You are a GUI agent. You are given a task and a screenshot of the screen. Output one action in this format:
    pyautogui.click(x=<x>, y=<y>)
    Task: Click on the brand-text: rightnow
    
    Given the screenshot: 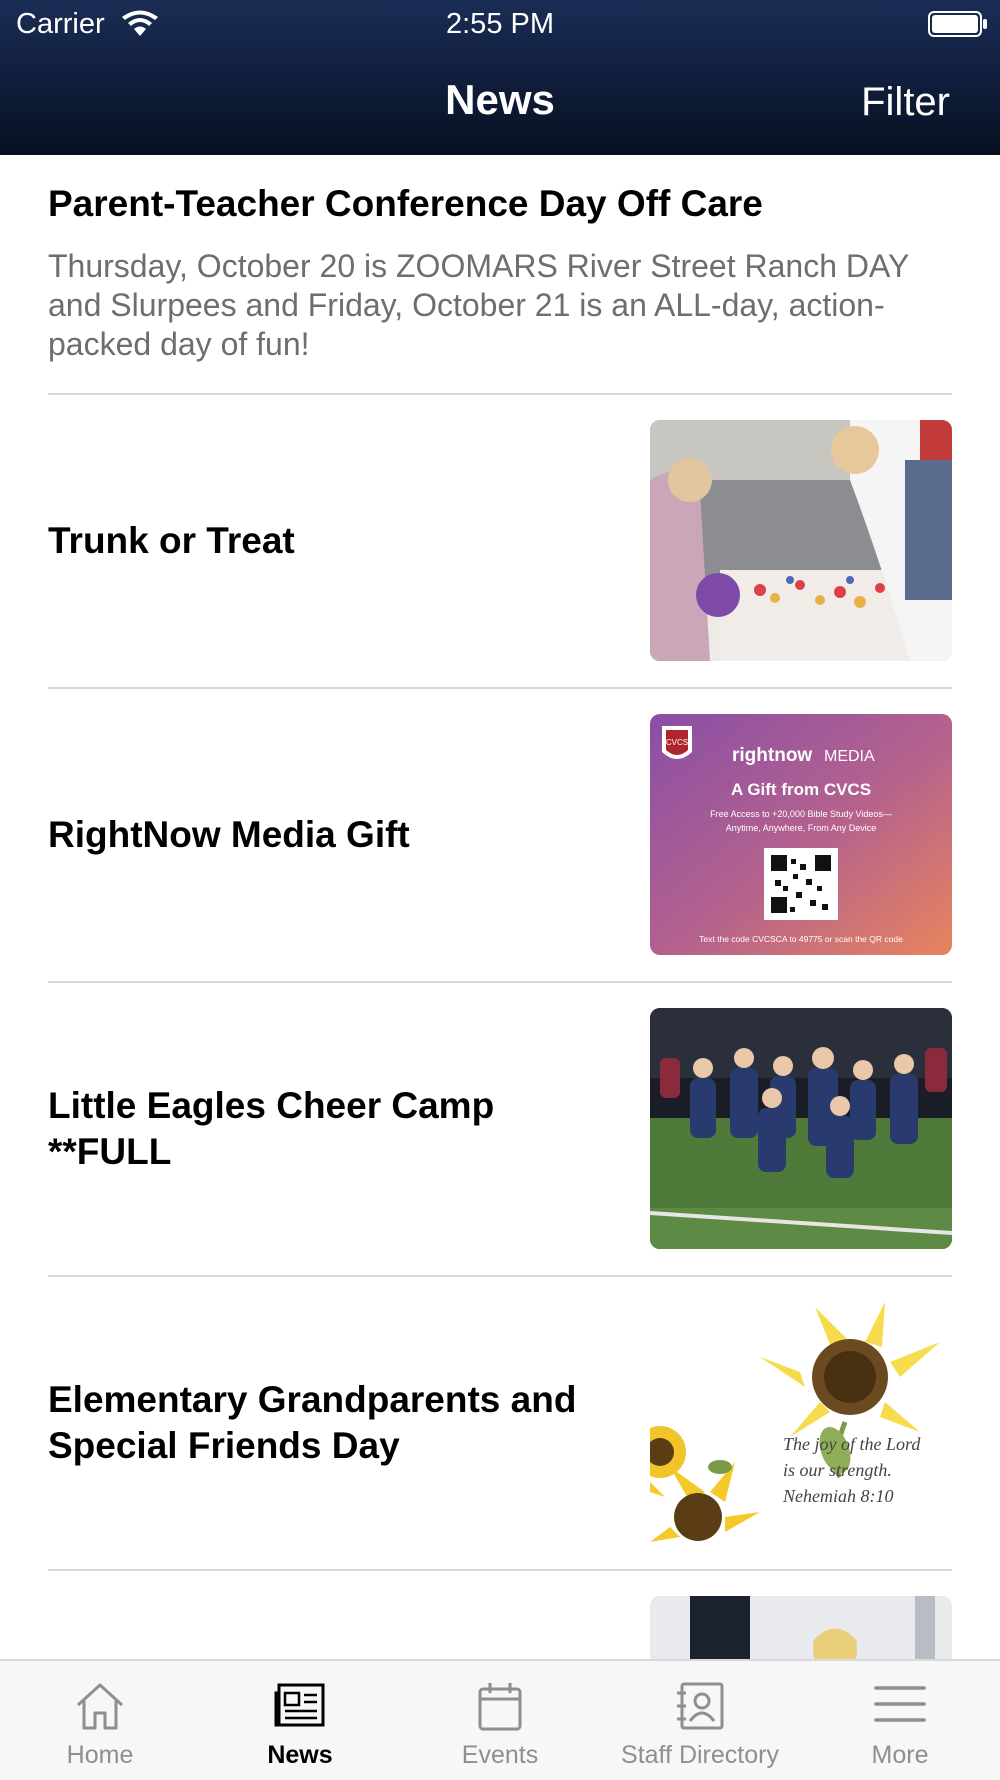 What is the action you would take?
    pyautogui.click(x=772, y=755)
    